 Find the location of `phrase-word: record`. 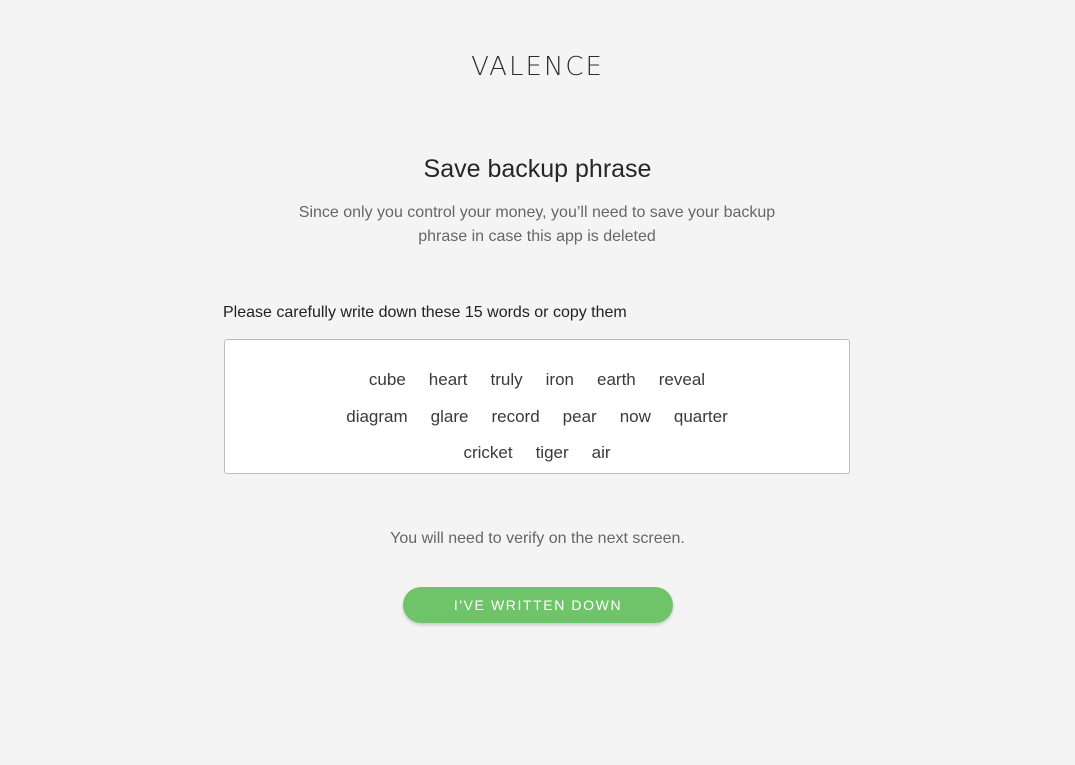

phrase-word: record is located at coordinates (515, 416).